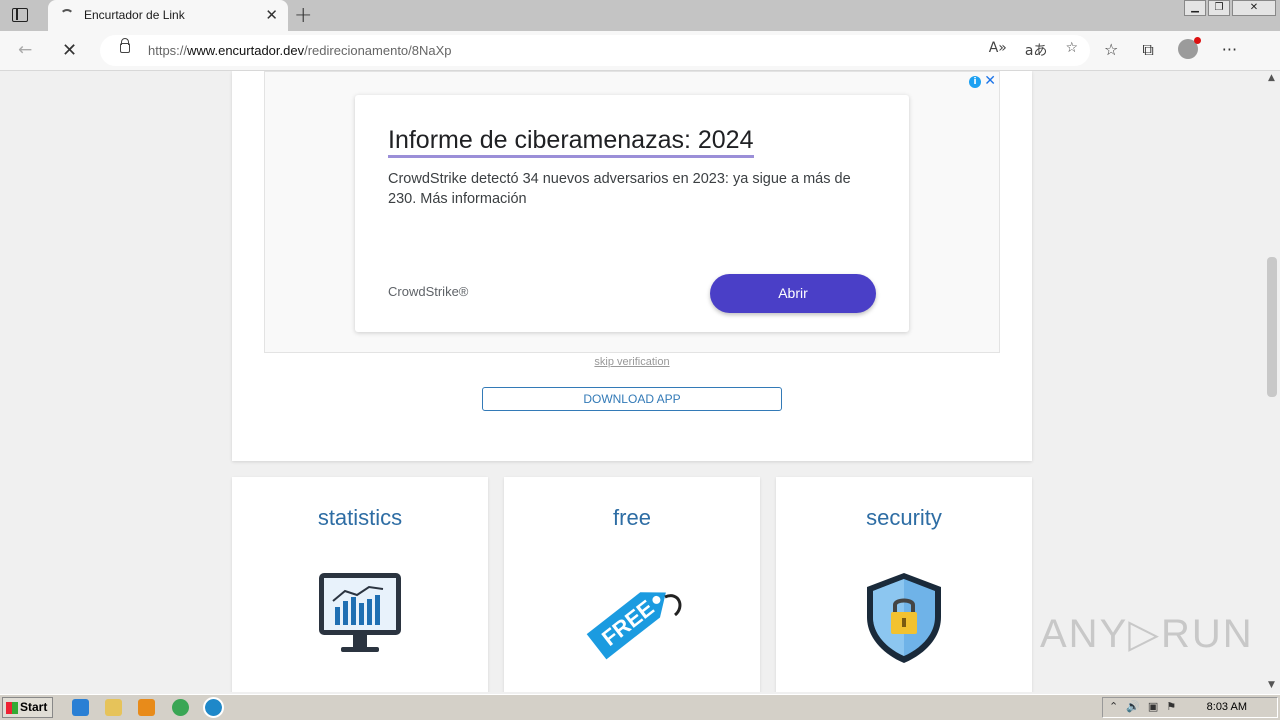  Describe the element at coordinates (1229, 50) in the screenshot. I see `more-menu-icon: ···` at that location.